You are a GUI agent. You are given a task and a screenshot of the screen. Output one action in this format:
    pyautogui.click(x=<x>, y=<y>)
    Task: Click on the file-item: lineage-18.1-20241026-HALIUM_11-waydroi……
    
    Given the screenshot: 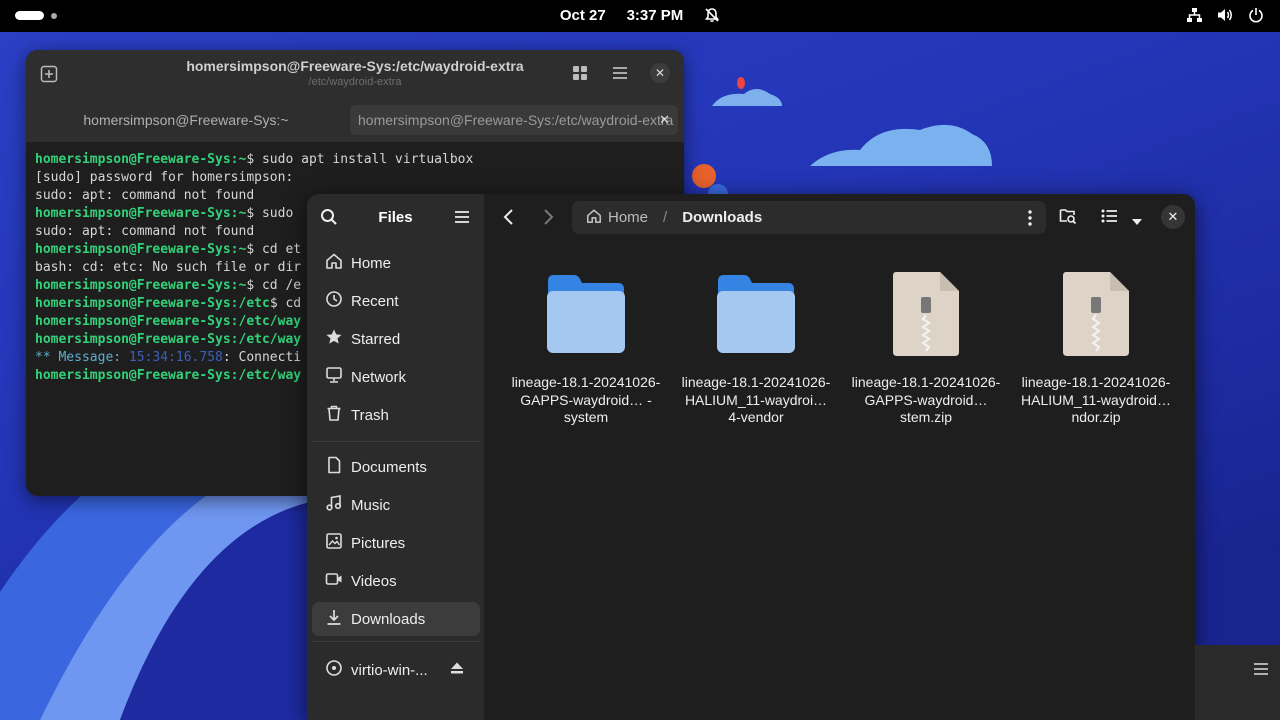 What is the action you would take?
    pyautogui.click(x=756, y=346)
    